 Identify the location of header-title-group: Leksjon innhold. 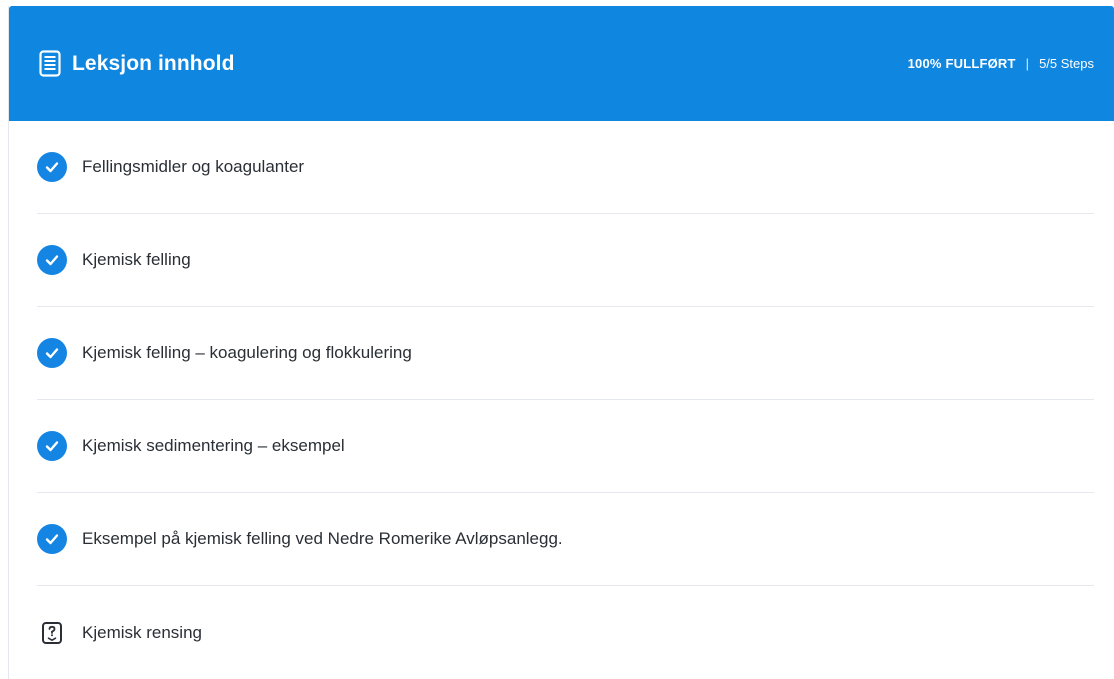
(137, 63).